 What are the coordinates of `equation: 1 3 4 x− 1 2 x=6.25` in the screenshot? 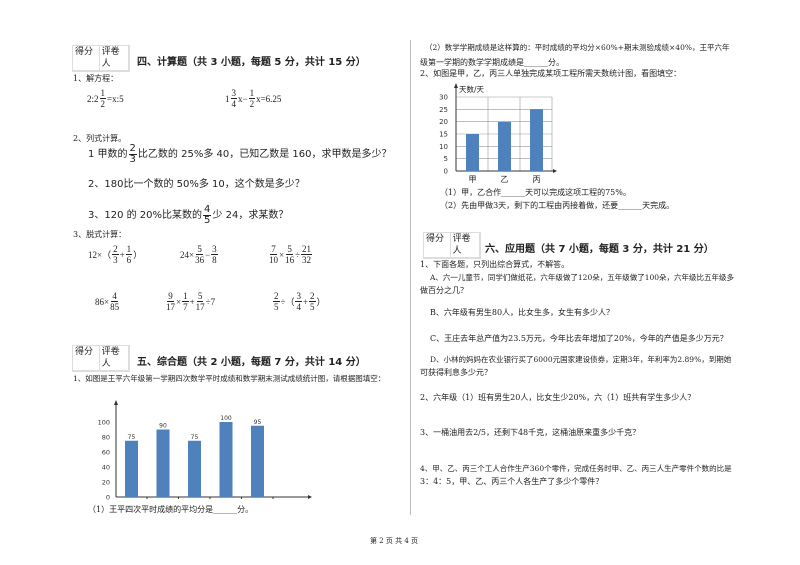 It's located at (253, 98).